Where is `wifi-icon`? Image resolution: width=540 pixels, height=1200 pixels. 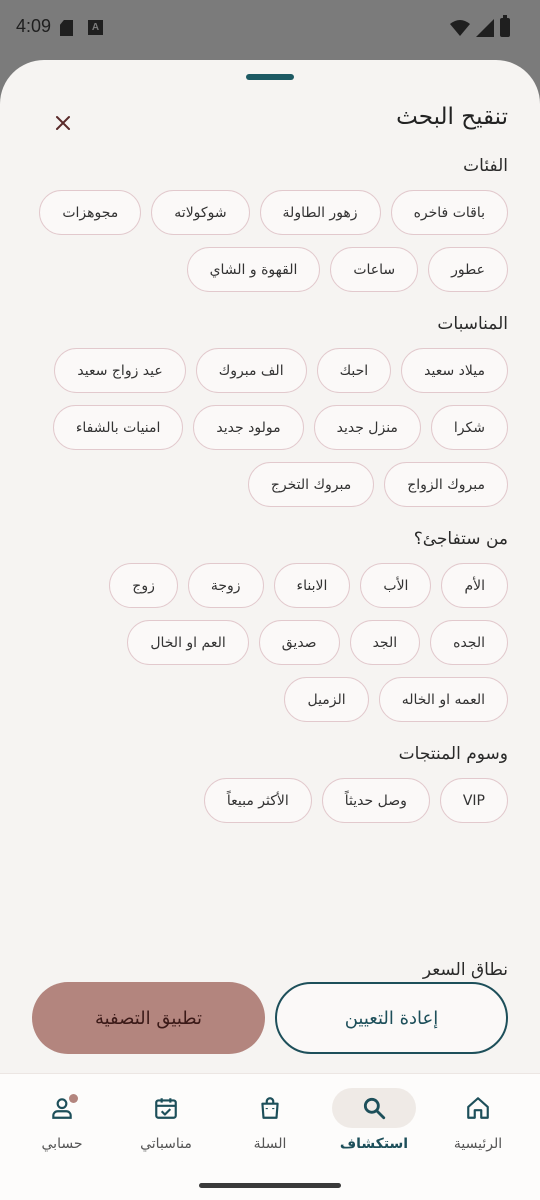
wifi-icon is located at coordinates (460, 27).